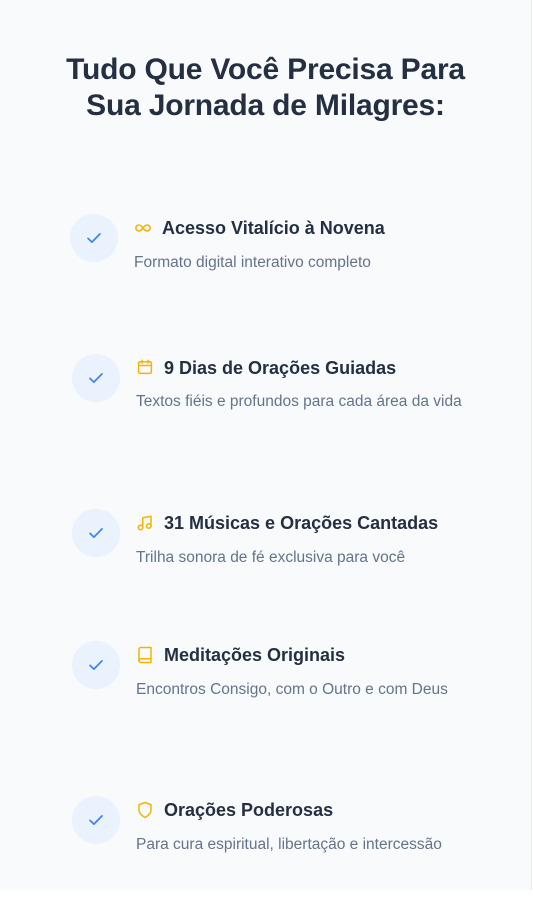 The image size is (533, 904). I want to click on section-title-line-1: Tudo Que Você Precisa Para, so click(265, 69).